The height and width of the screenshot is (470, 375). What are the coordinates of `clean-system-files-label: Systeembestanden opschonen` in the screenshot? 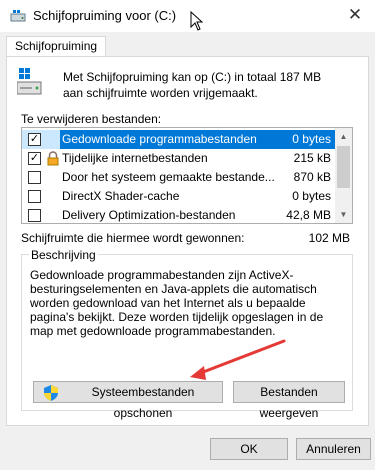 It's located at (143, 402).